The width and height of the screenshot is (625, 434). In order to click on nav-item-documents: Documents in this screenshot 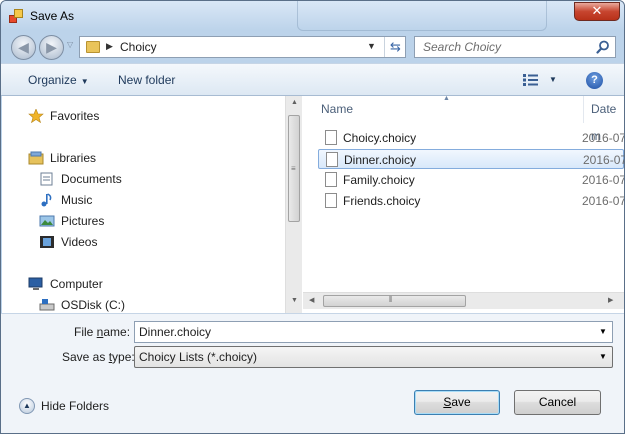, I will do `click(159, 179)`.